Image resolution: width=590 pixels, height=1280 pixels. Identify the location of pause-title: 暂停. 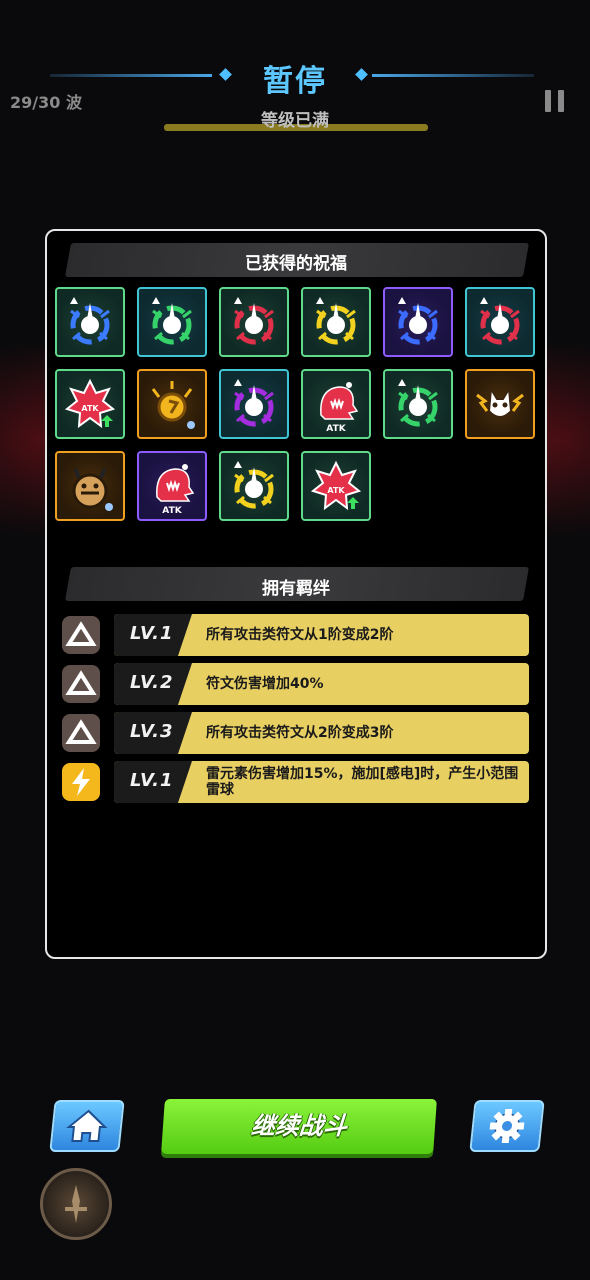
(295, 81).